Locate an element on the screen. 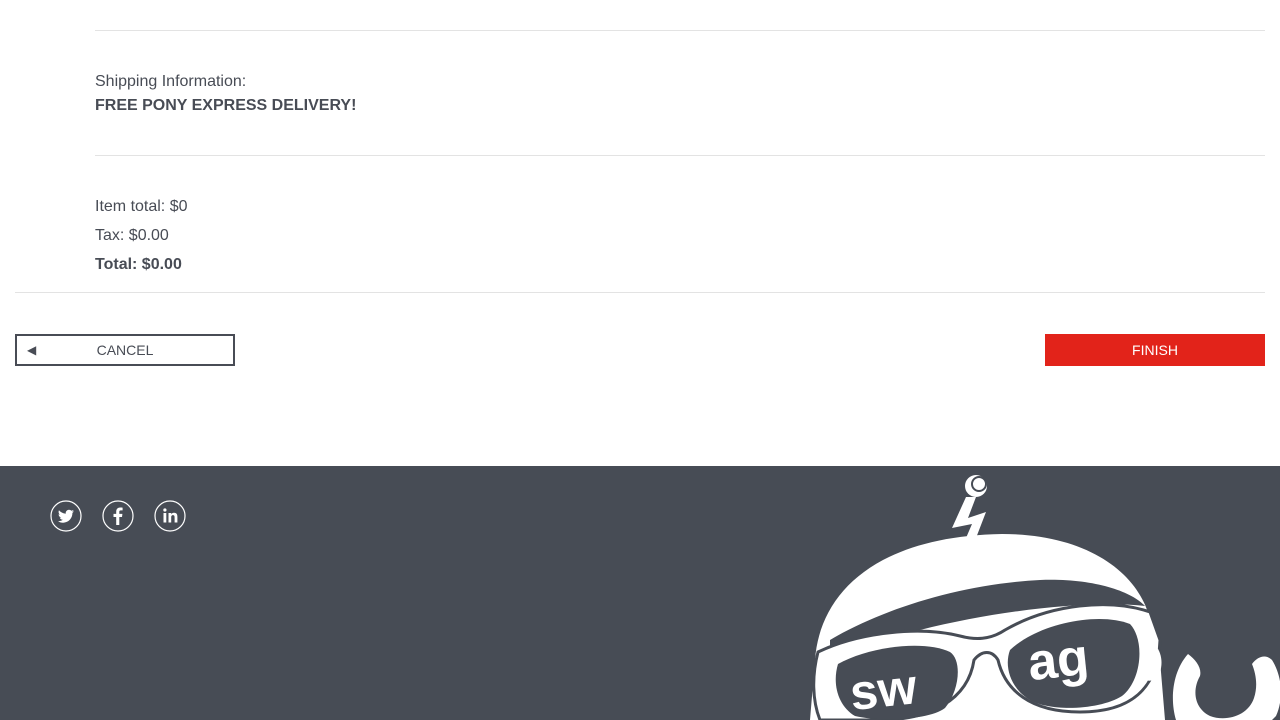 This screenshot has height=720, width=1280. cancel-button-label: CANCEL is located at coordinates (125, 350).